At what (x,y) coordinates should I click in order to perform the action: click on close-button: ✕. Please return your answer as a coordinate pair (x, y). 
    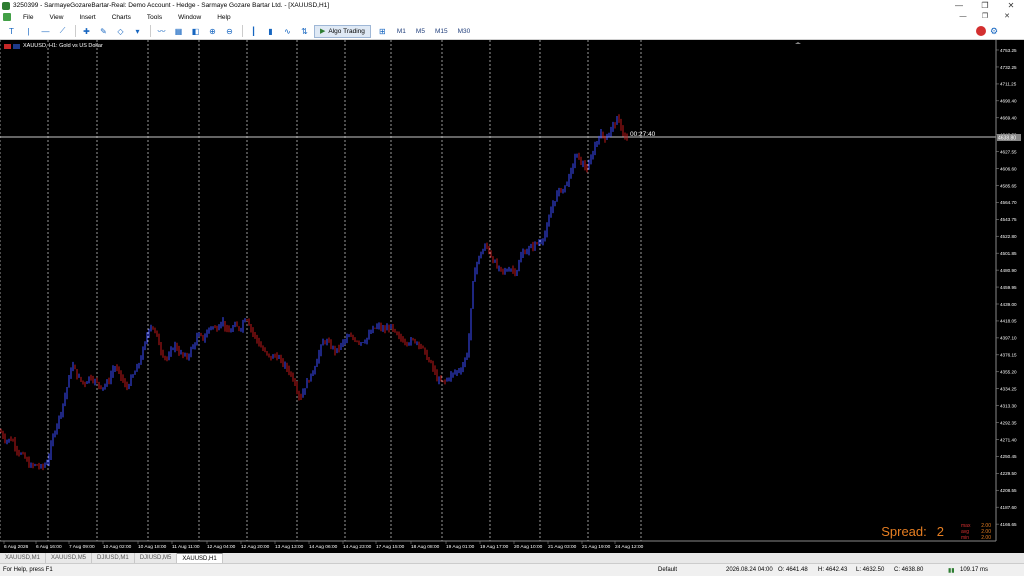
    Looking at the image, I should click on (1011, 5).